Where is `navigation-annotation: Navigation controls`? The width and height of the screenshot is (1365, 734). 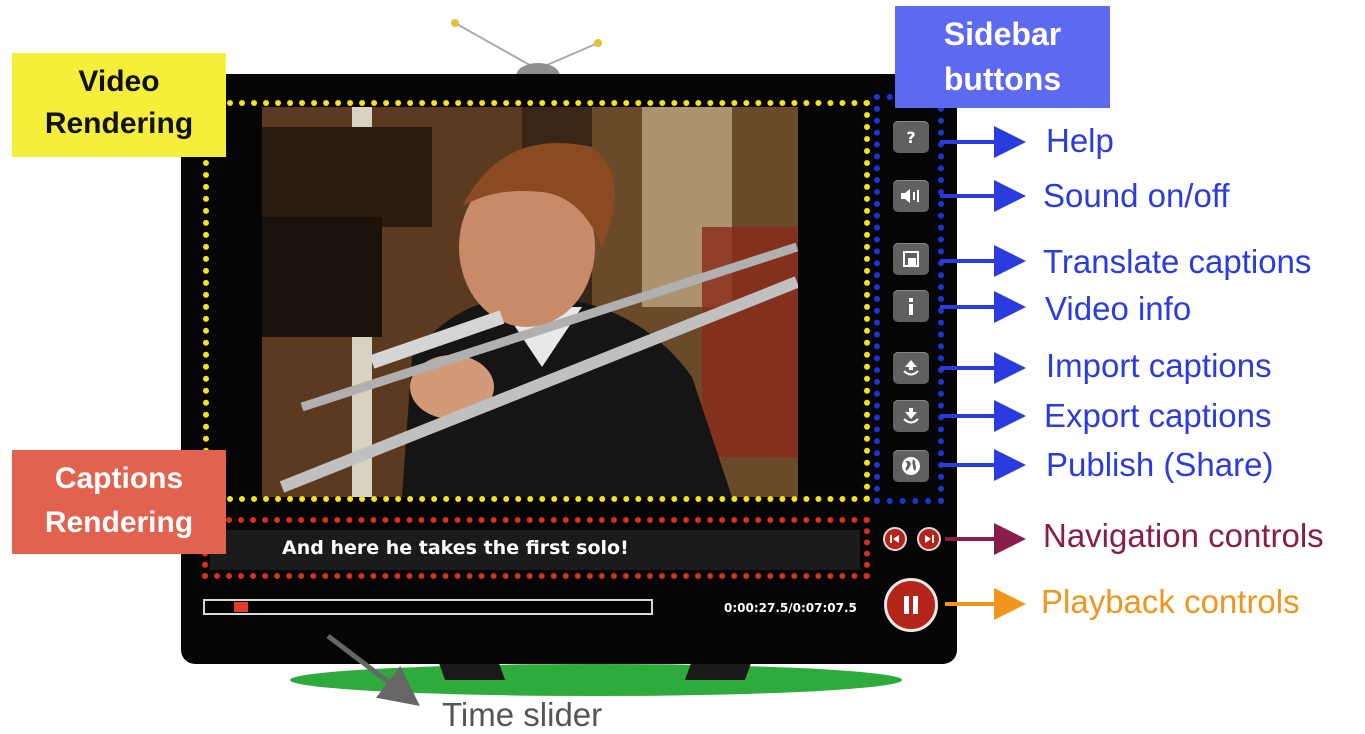
navigation-annotation: Navigation controls is located at coordinates (1183, 535).